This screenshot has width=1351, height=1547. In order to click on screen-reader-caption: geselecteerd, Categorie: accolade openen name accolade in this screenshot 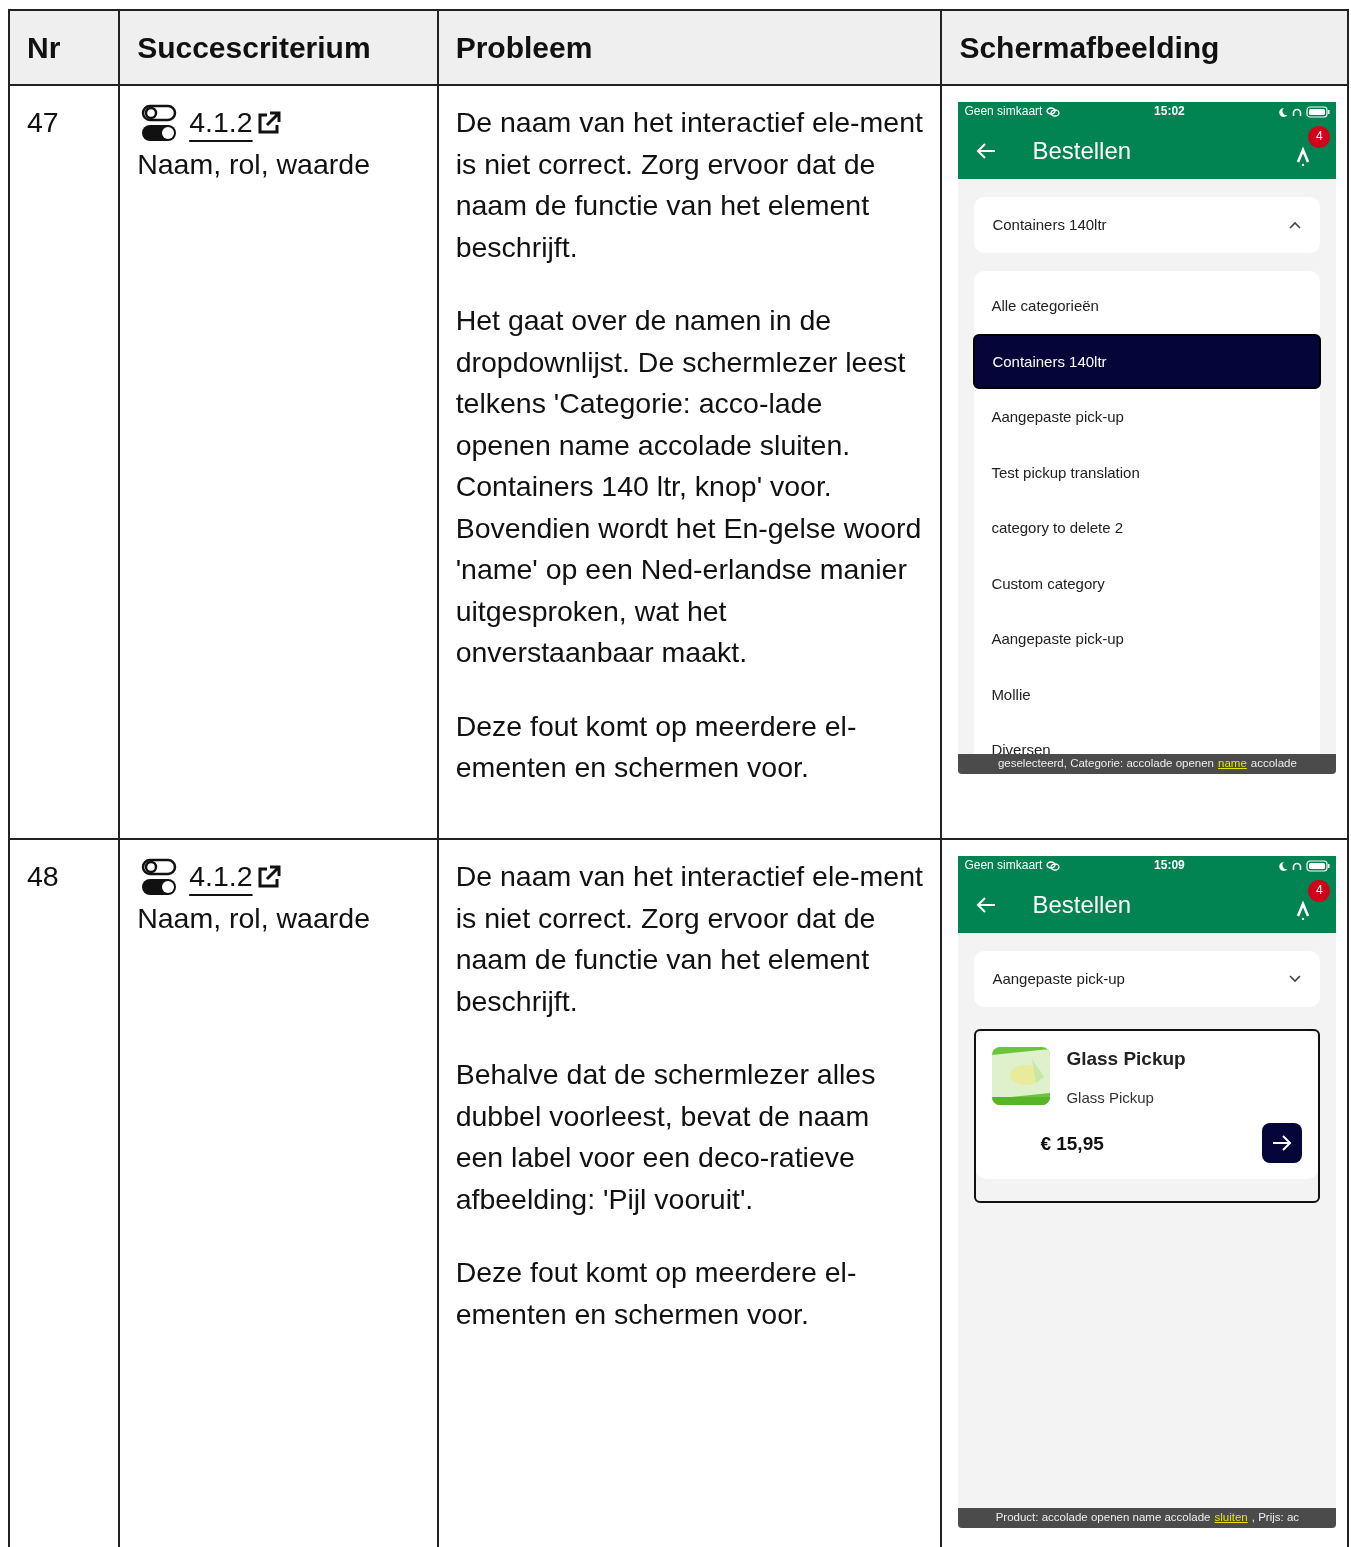, I will do `click(1147, 764)`.